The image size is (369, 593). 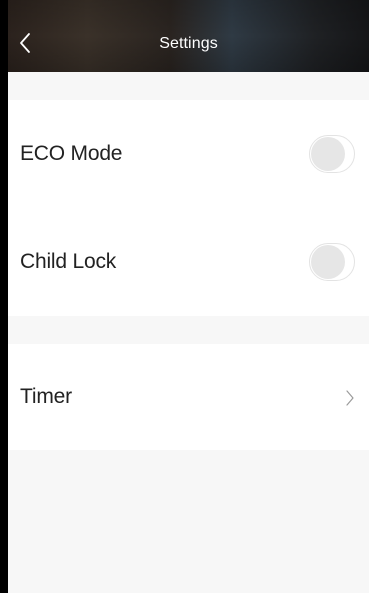 I want to click on chevron-right-icon, so click(x=350, y=398).